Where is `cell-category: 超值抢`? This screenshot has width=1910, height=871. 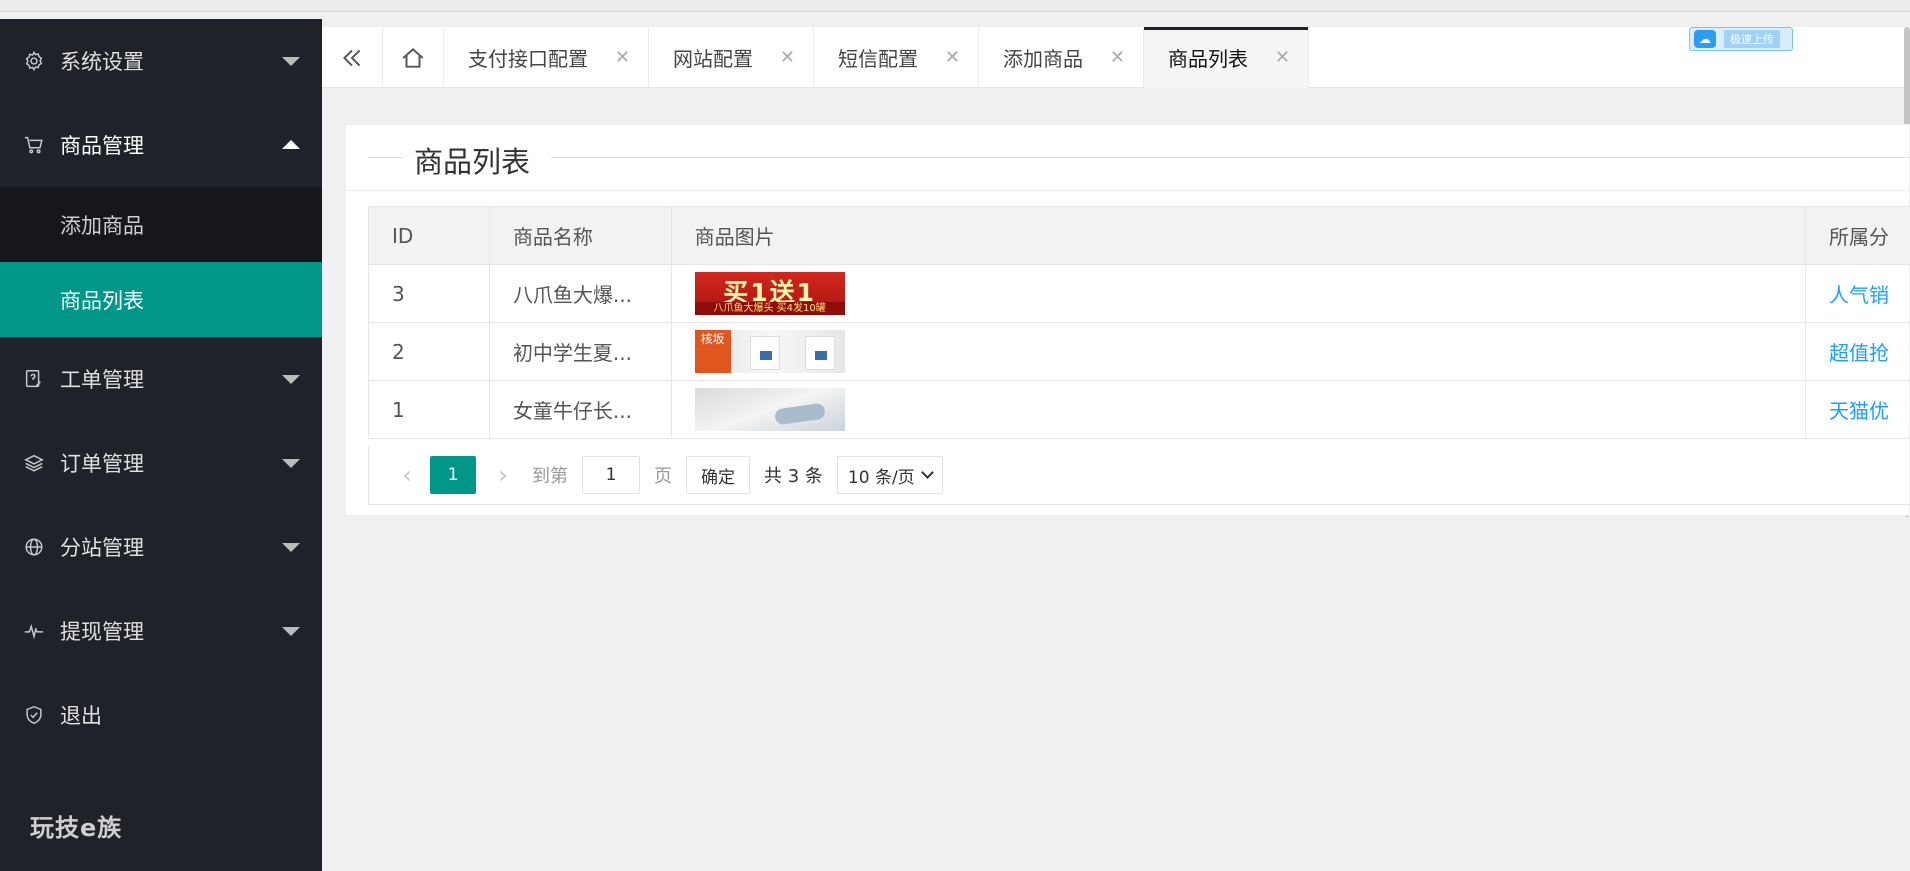
cell-category: 超值抢 is located at coordinates (1857, 351).